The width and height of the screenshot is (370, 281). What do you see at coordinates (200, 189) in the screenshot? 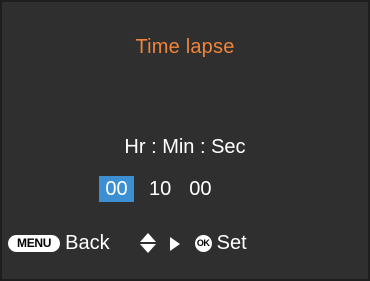
I see `seconds-field: 00` at bounding box center [200, 189].